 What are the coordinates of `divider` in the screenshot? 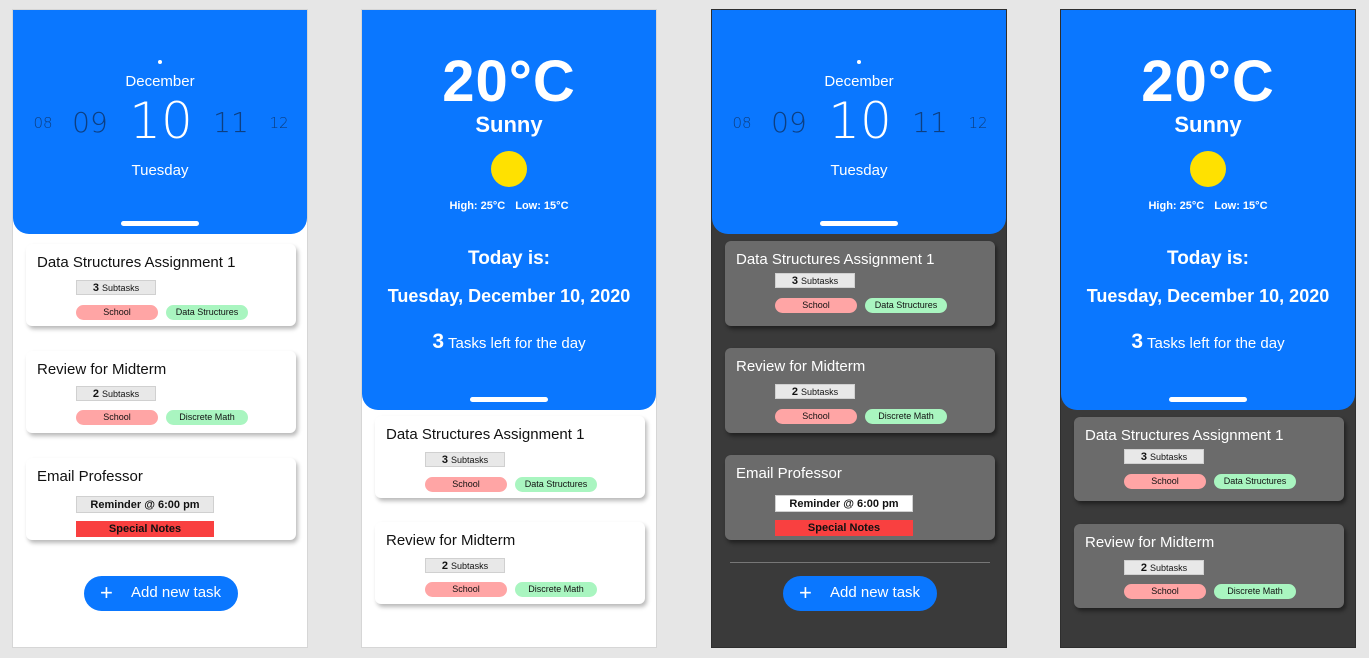 It's located at (860, 562).